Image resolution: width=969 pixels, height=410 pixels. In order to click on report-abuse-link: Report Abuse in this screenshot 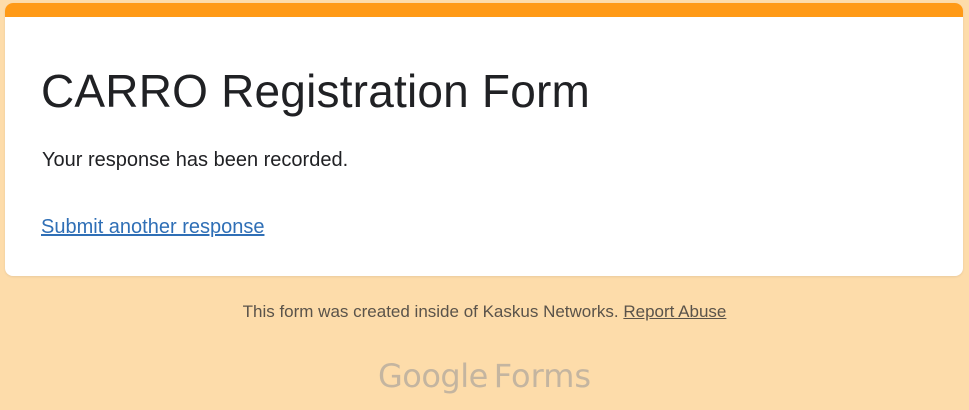, I will do `click(674, 311)`.